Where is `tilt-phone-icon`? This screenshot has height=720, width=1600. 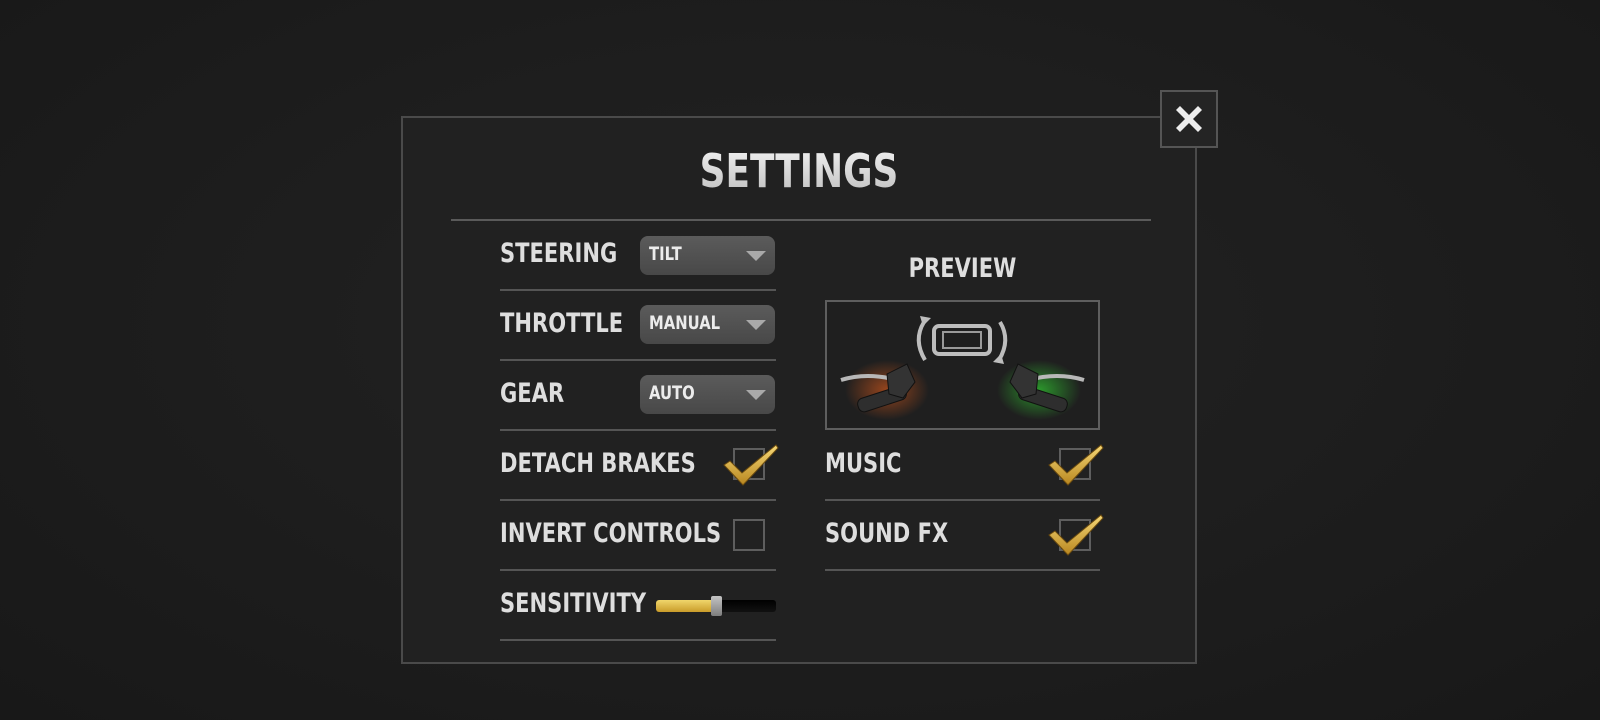
tilt-phone-icon is located at coordinates (962, 340).